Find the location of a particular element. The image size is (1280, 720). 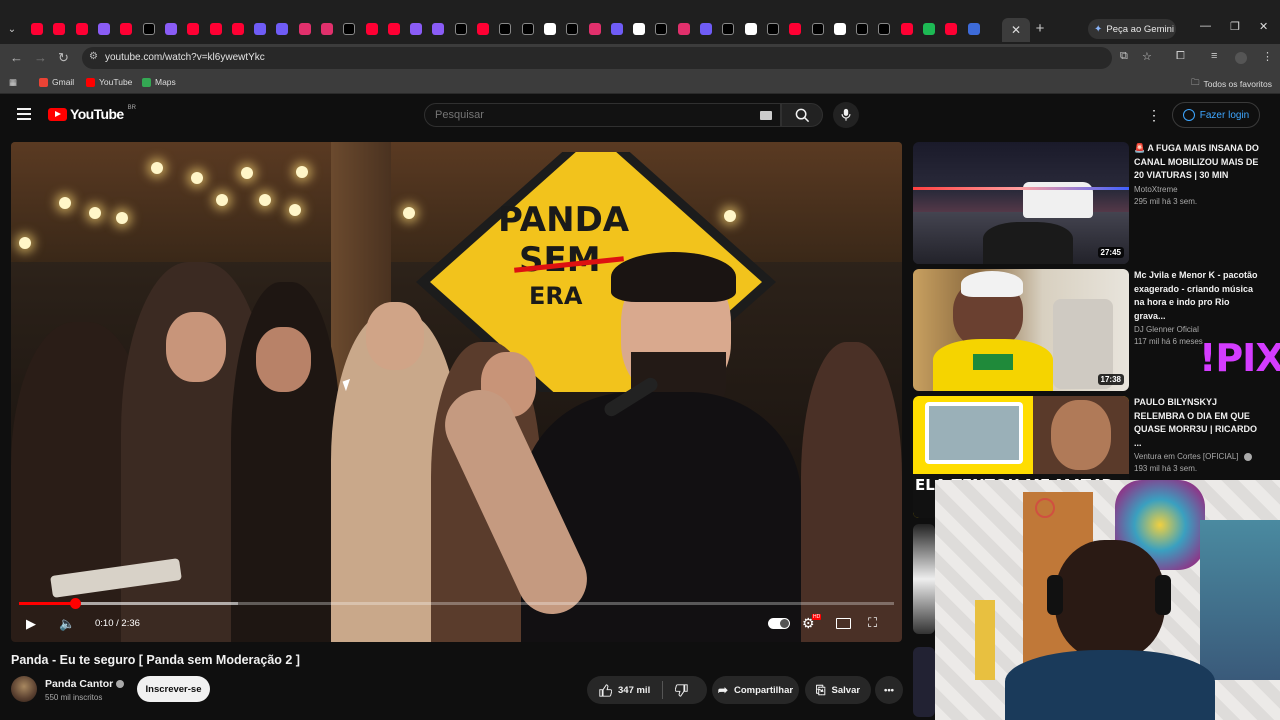

youtube-logo: YouTube BR is located at coordinates (92, 113).